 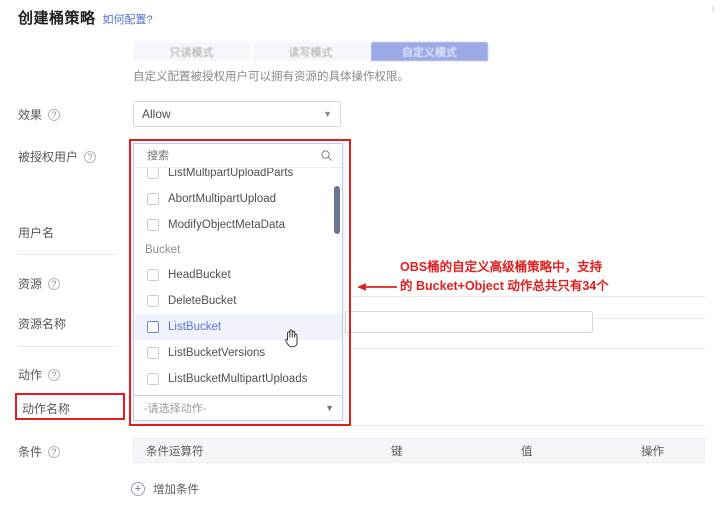 I want to click on resource-name-label-text: 资源名称, so click(x=42, y=324).